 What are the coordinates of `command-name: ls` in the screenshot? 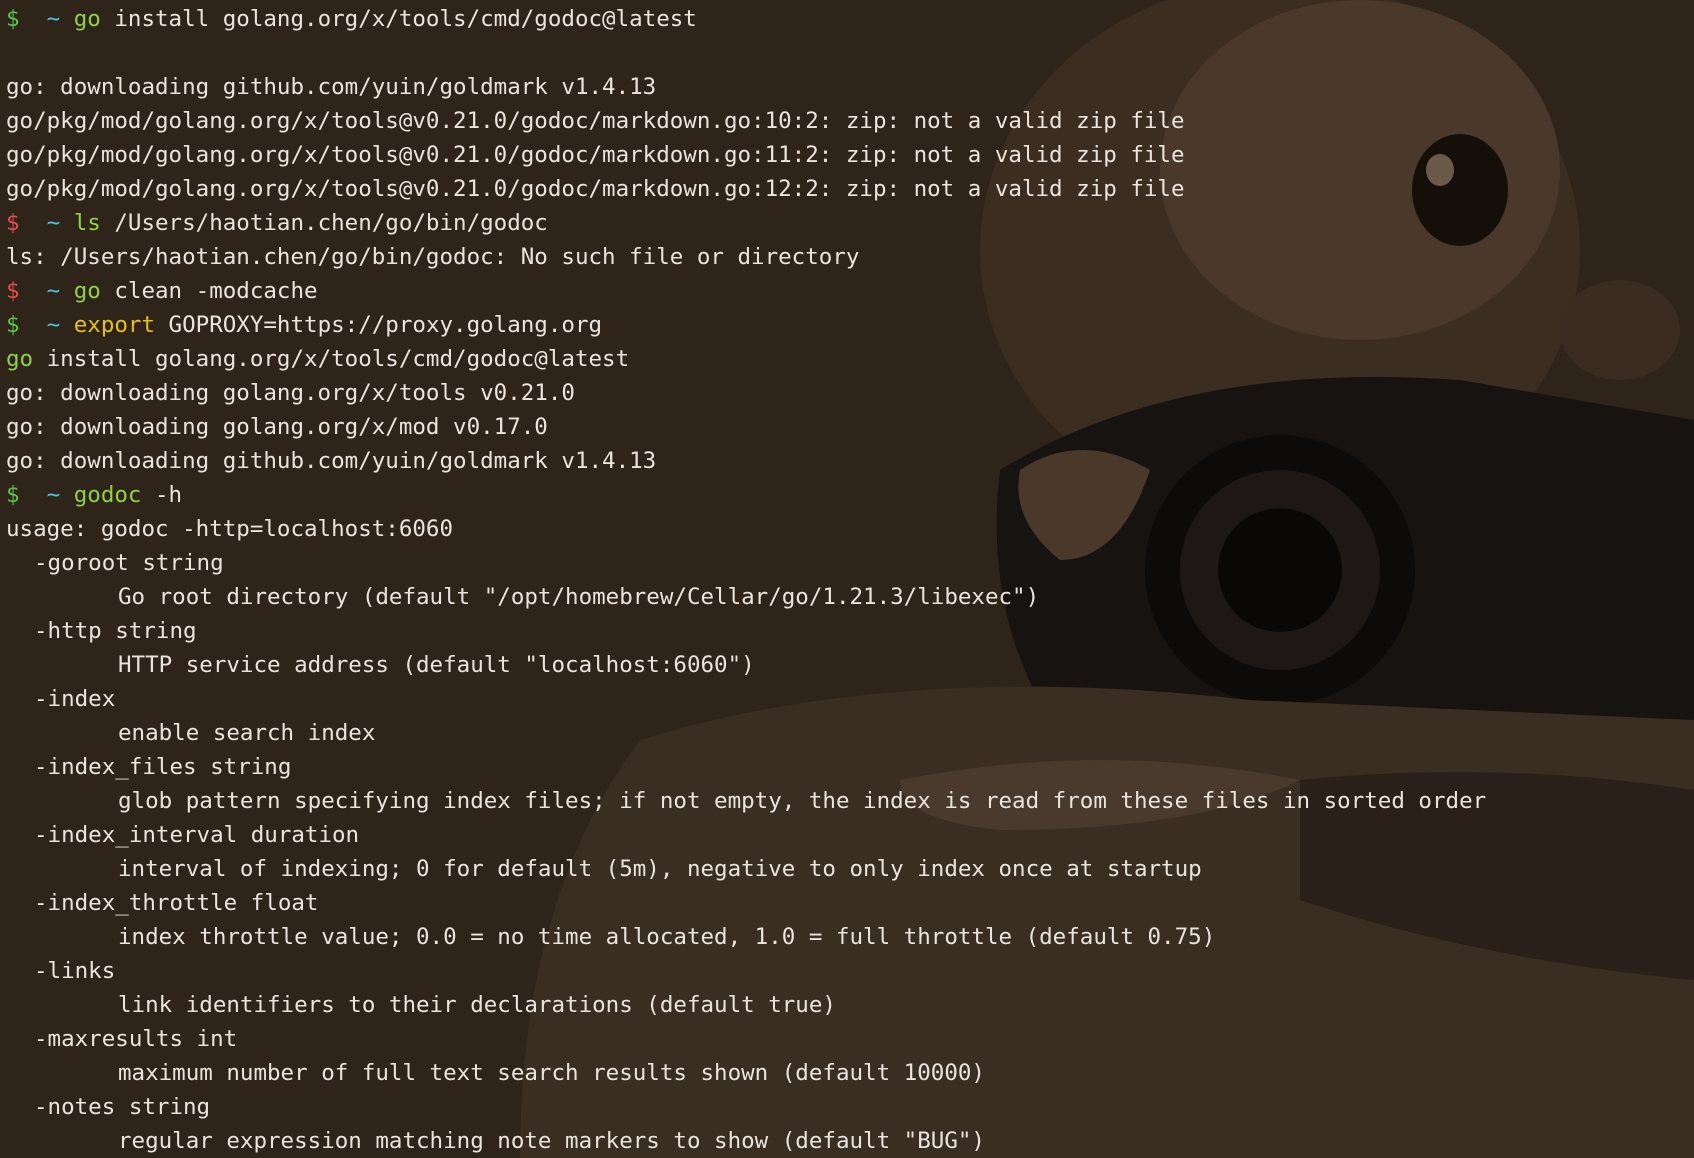 It's located at (87, 223).